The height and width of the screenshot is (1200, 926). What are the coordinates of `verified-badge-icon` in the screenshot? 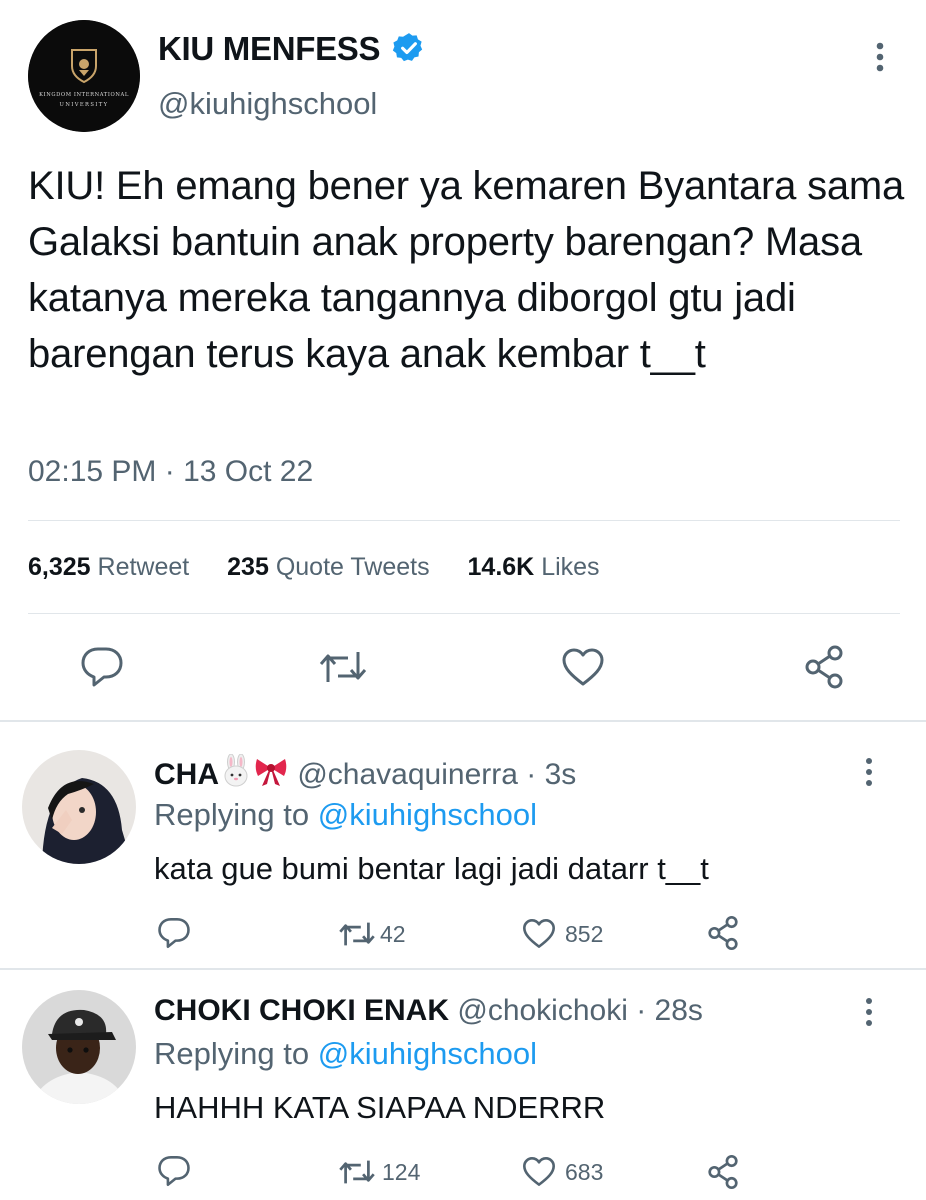 It's located at (409, 48).